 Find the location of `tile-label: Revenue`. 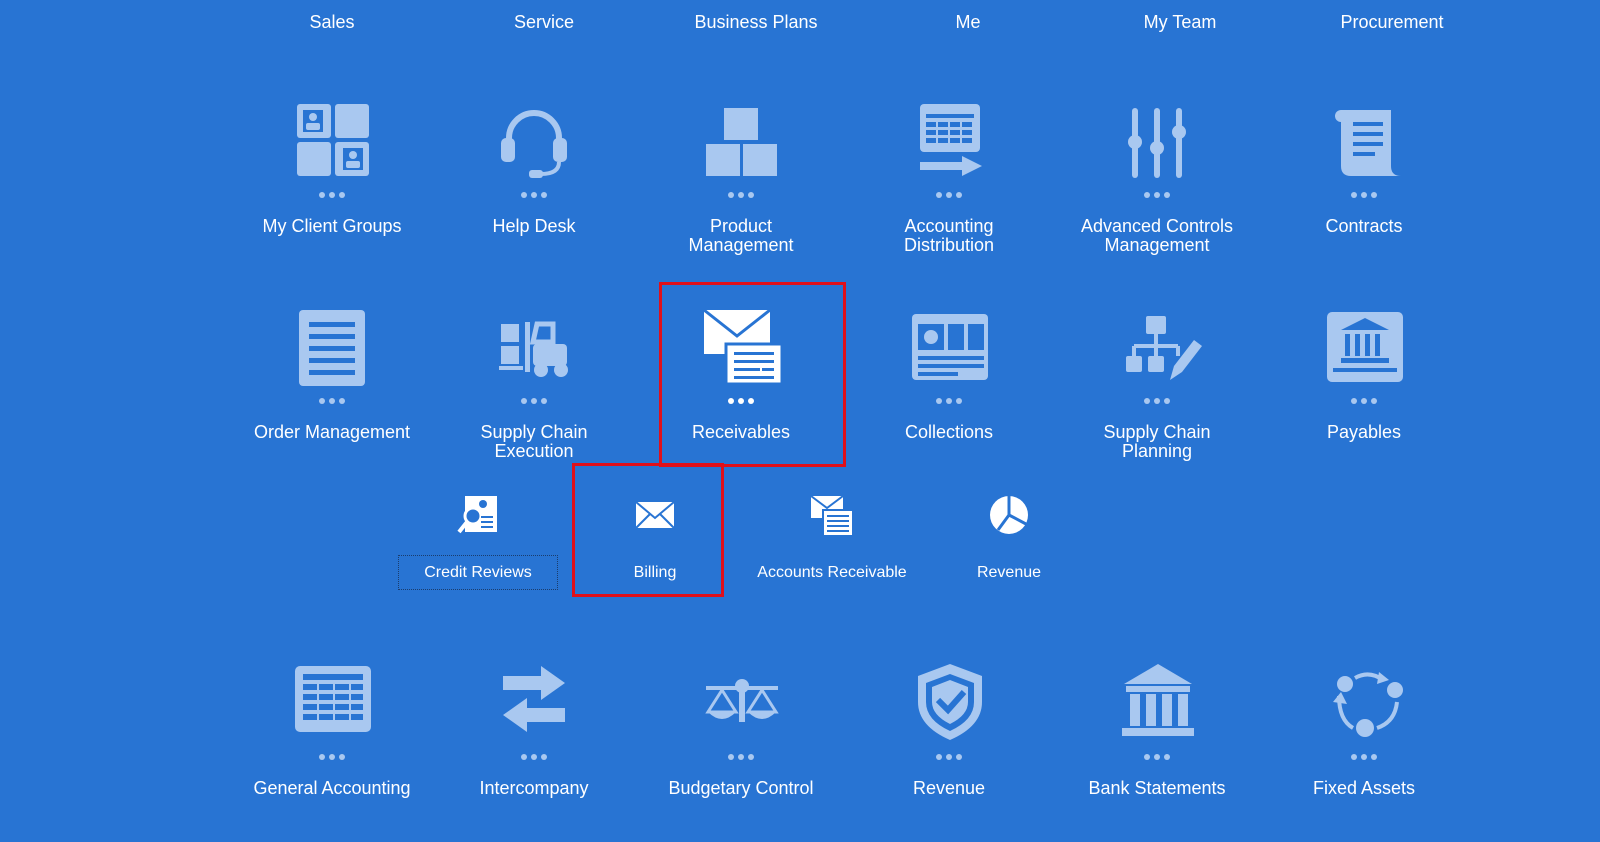

tile-label: Revenue is located at coordinates (949, 788).